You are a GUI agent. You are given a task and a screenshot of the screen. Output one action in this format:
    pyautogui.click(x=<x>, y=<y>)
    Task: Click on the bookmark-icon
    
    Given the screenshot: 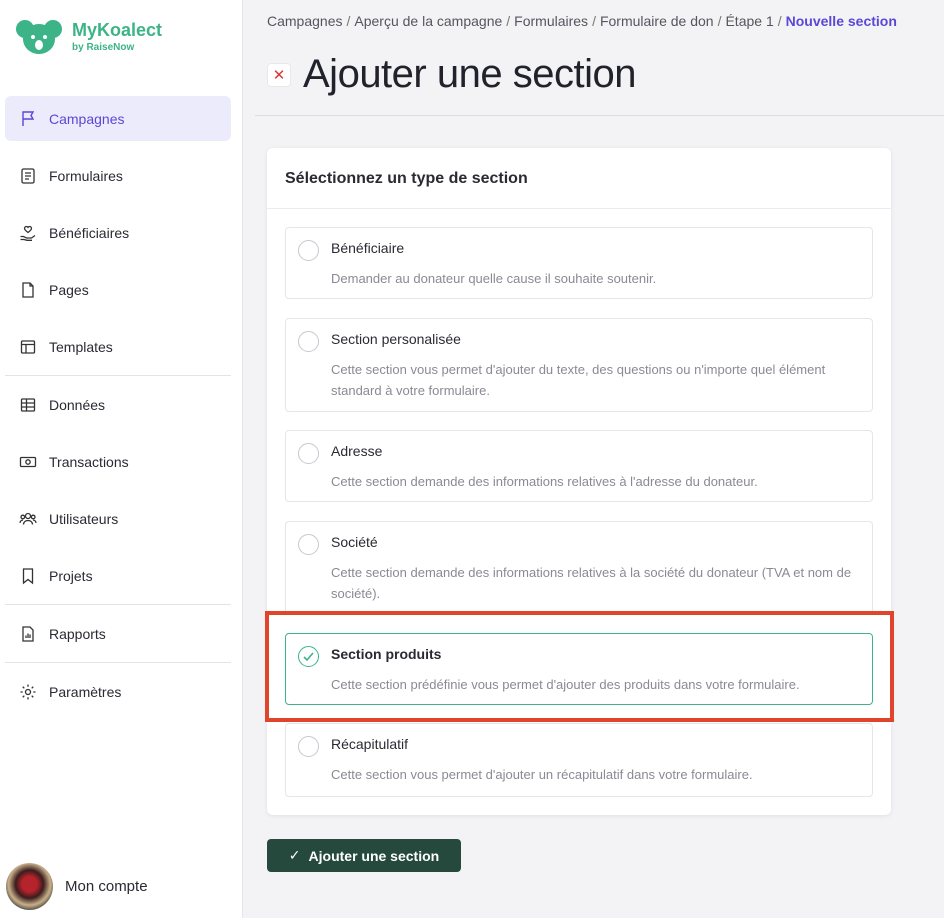 What is the action you would take?
    pyautogui.click(x=28, y=576)
    